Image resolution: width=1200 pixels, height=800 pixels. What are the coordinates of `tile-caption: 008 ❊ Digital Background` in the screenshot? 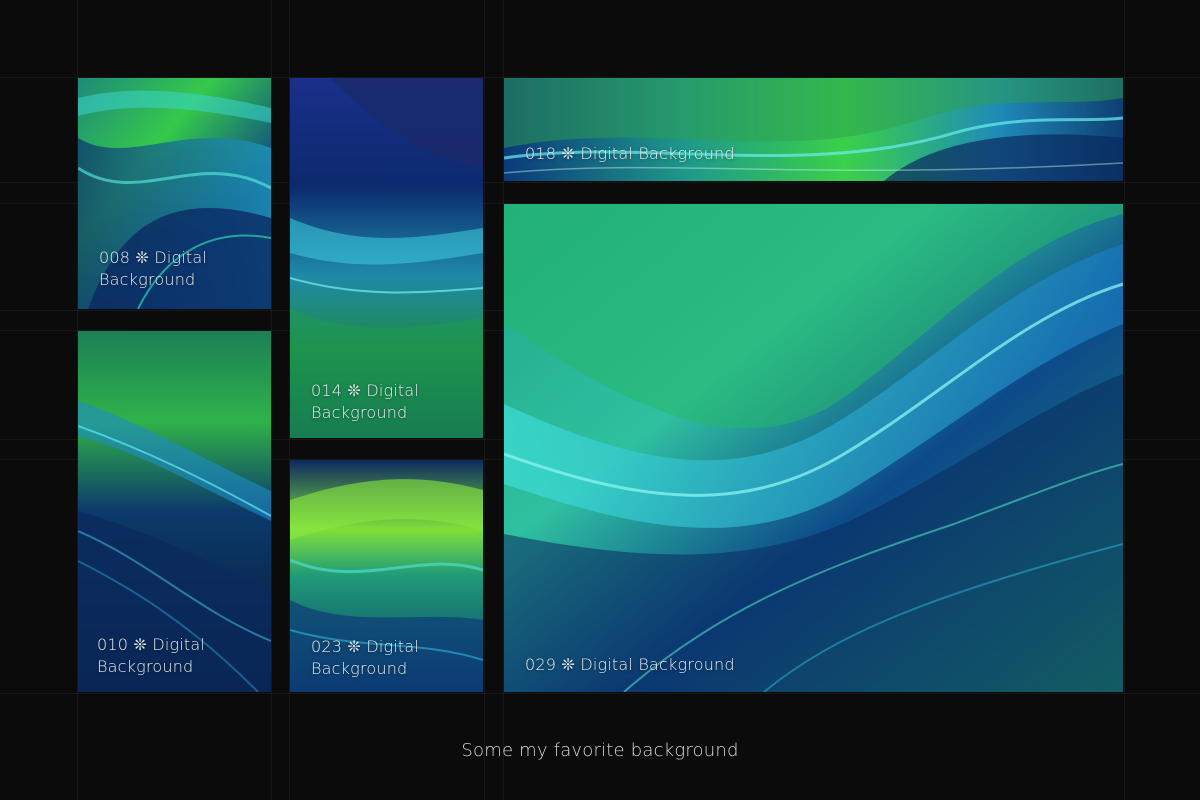 It's located at (153, 268).